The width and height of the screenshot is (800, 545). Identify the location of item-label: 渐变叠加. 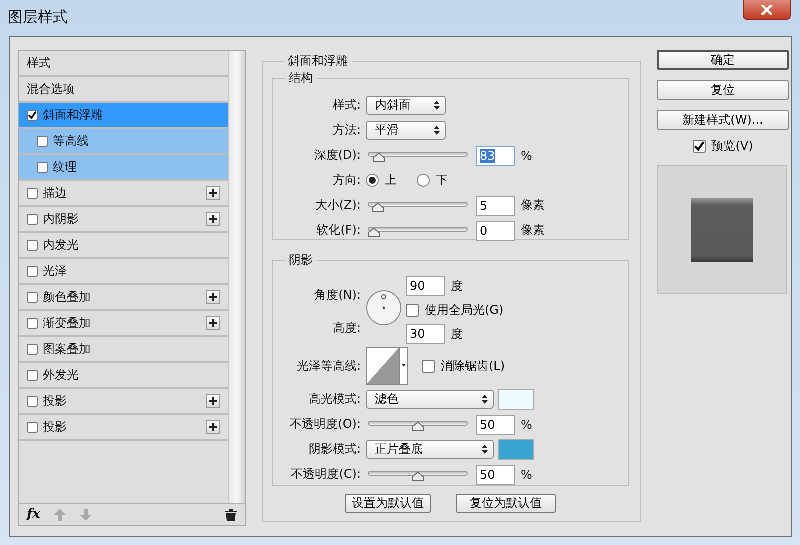
(67, 323).